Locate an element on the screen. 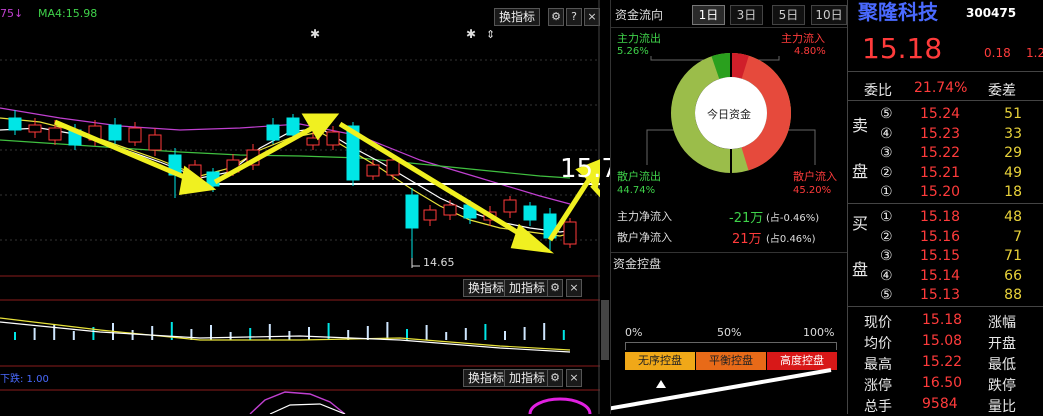 The width and height of the screenshot is (1043, 416). quote-stat-row: 现价 15.18 涨幅 is located at coordinates (940, 321).